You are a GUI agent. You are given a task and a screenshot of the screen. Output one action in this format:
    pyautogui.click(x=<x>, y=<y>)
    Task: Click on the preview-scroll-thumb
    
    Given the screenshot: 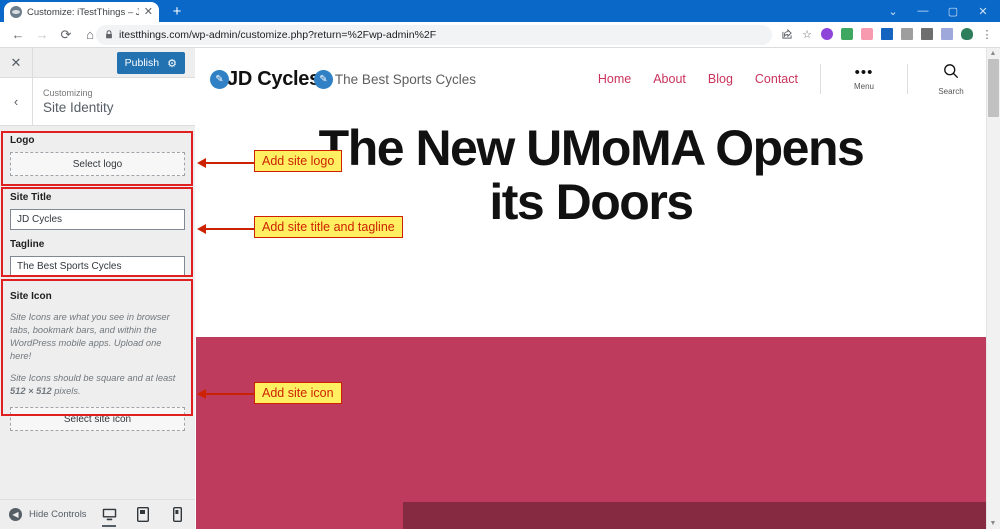 What is the action you would take?
    pyautogui.click(x=993, y=88)
    